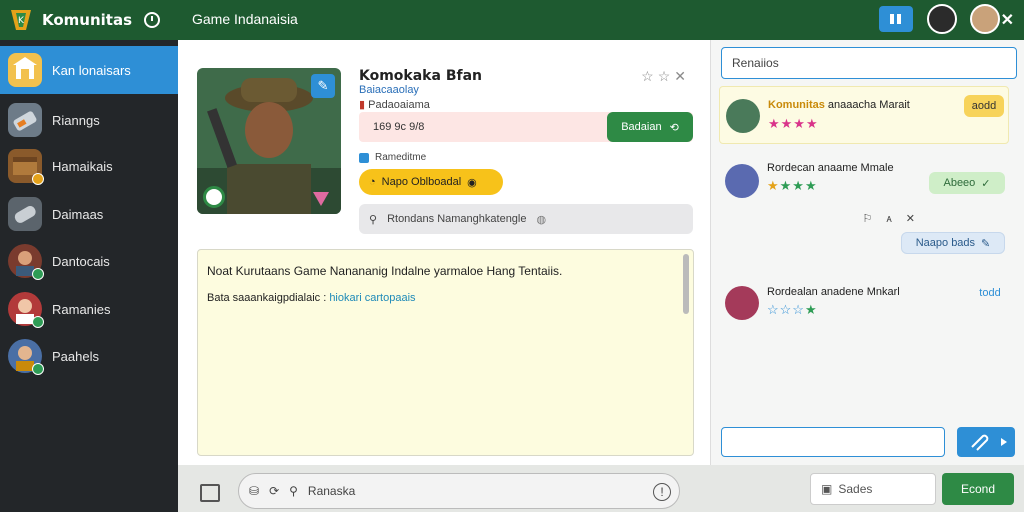  I want to click on tag-badge: Naapo bads ✎, so click(953, 243).